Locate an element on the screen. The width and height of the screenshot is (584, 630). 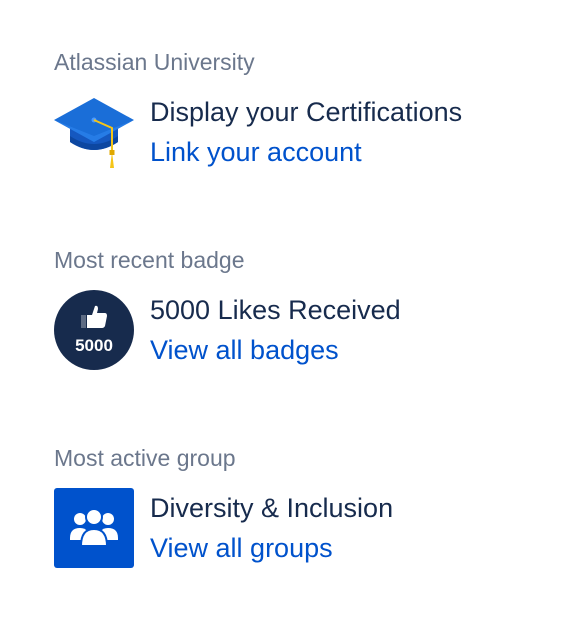
badge-row: 5000 5000 Likes Received View all badges is located at coordinates (304, 330).